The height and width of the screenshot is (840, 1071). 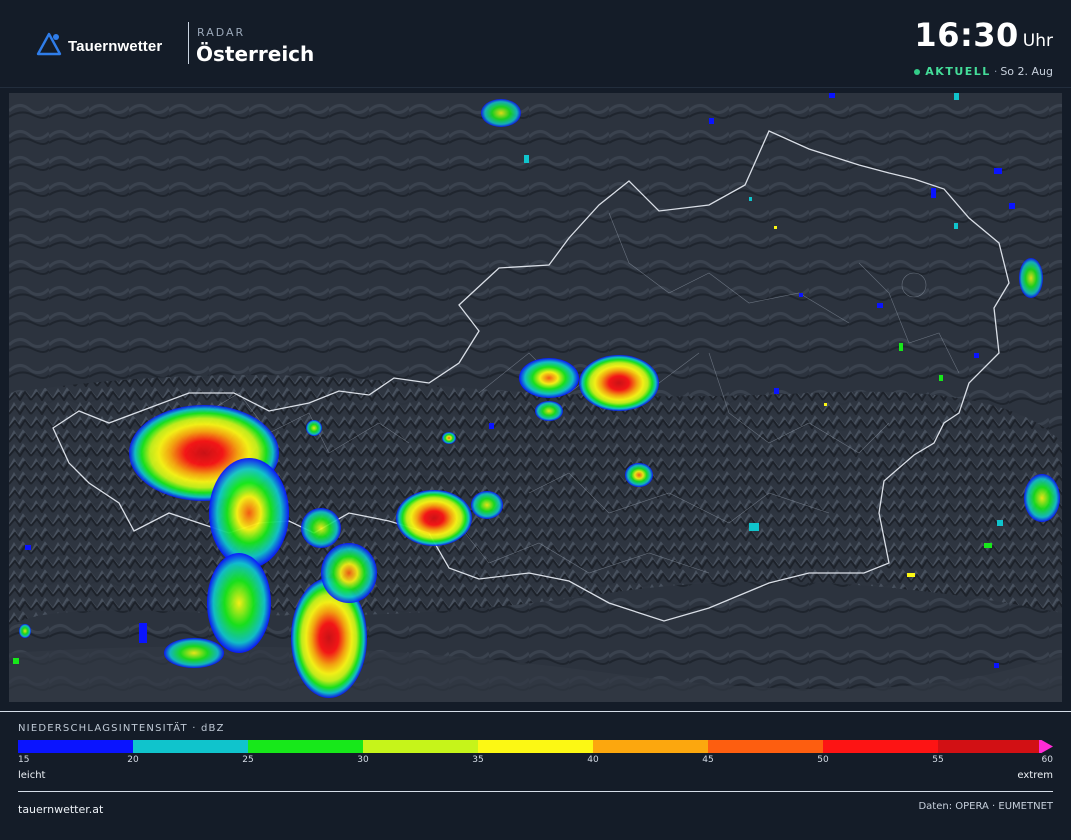 I want to click on scale-tick-label: 25, so click(x=248, y=760).